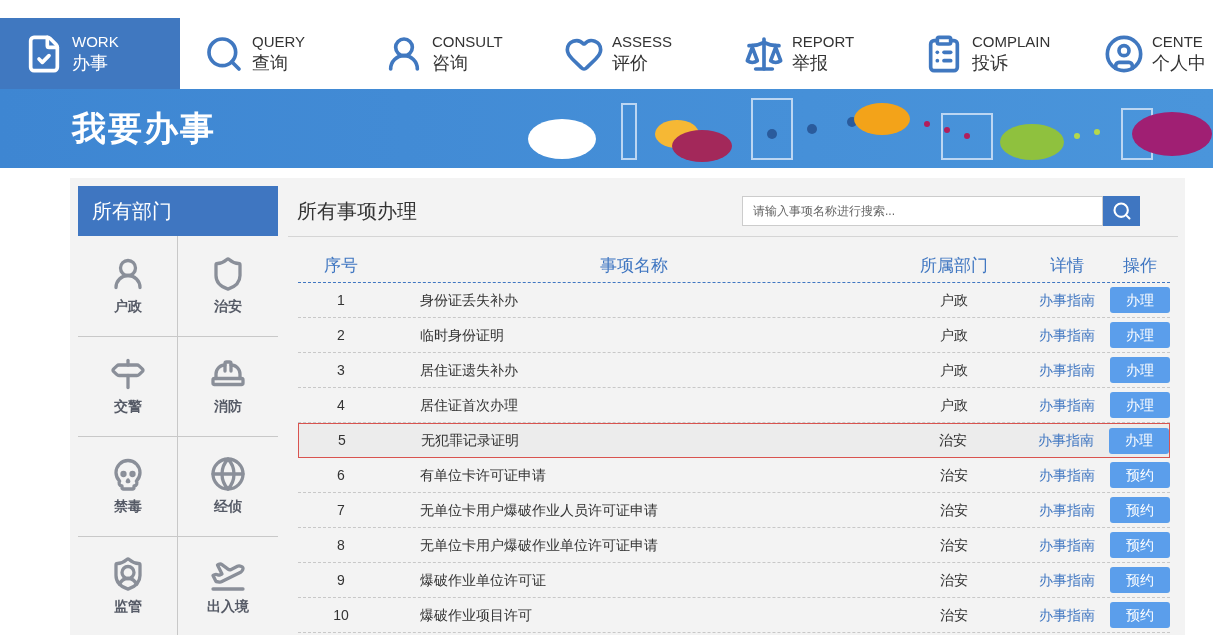 The width and height of the screenshot is (1213, 635). What do you see at coordinates (734, 475) in the screenshot?
I see `table-row: 6 有单位卡许可证申请 治安 办事指南 预约` at bounding box center [734, 475].